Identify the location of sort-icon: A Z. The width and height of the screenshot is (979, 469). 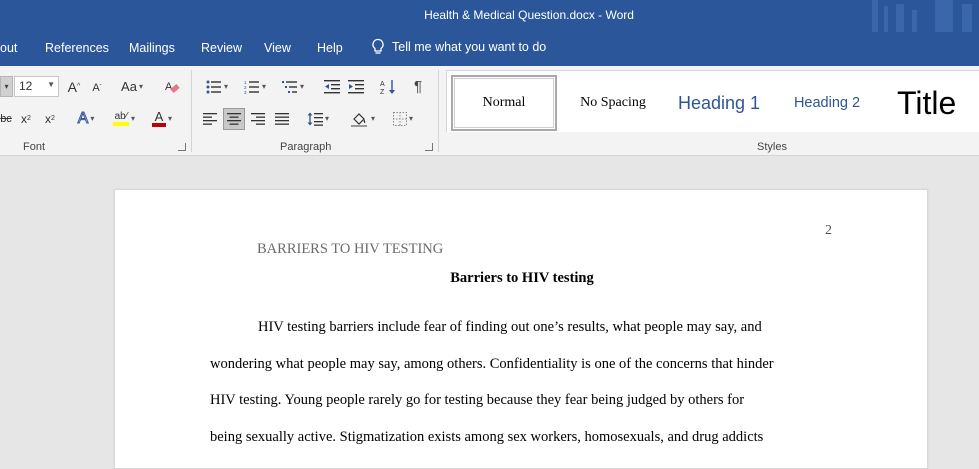
(387, 87).